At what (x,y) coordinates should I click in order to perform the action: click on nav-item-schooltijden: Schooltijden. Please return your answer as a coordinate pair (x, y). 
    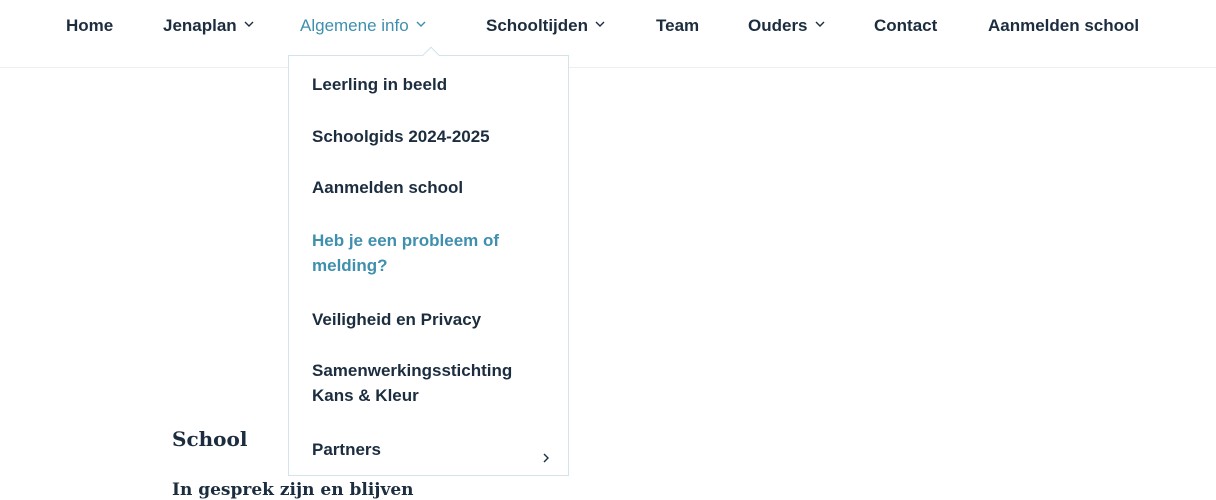
    Looking at the image, I should click on (546, 26).